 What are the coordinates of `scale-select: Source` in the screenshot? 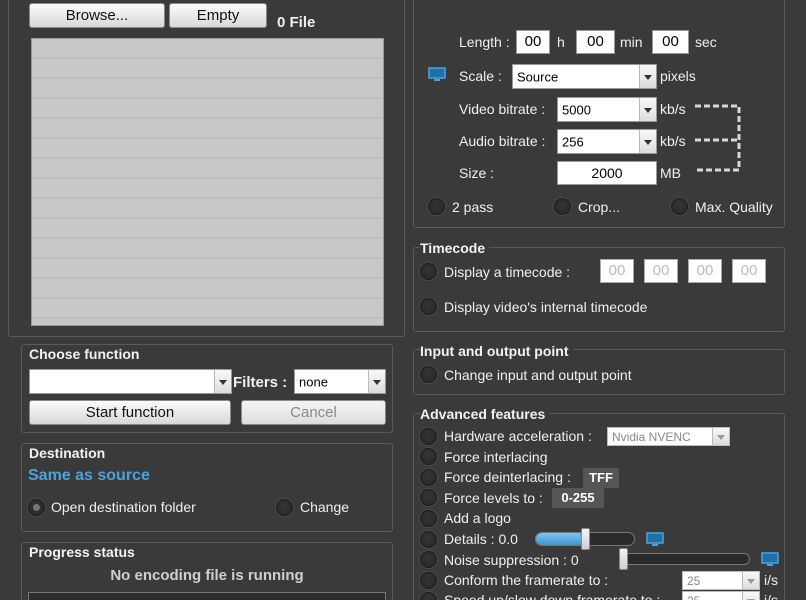 It's located at (584, 76).